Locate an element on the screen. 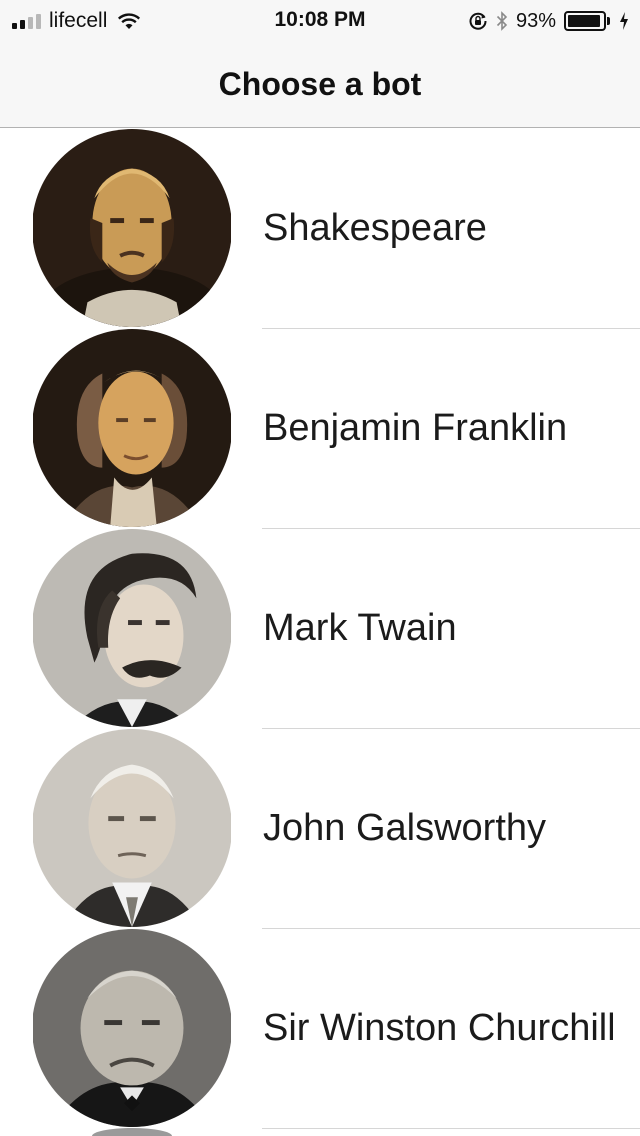 Image resolution: width=640 pixels, height=1136 pixels. status-right: 93% is located at coordinates (549, 21).